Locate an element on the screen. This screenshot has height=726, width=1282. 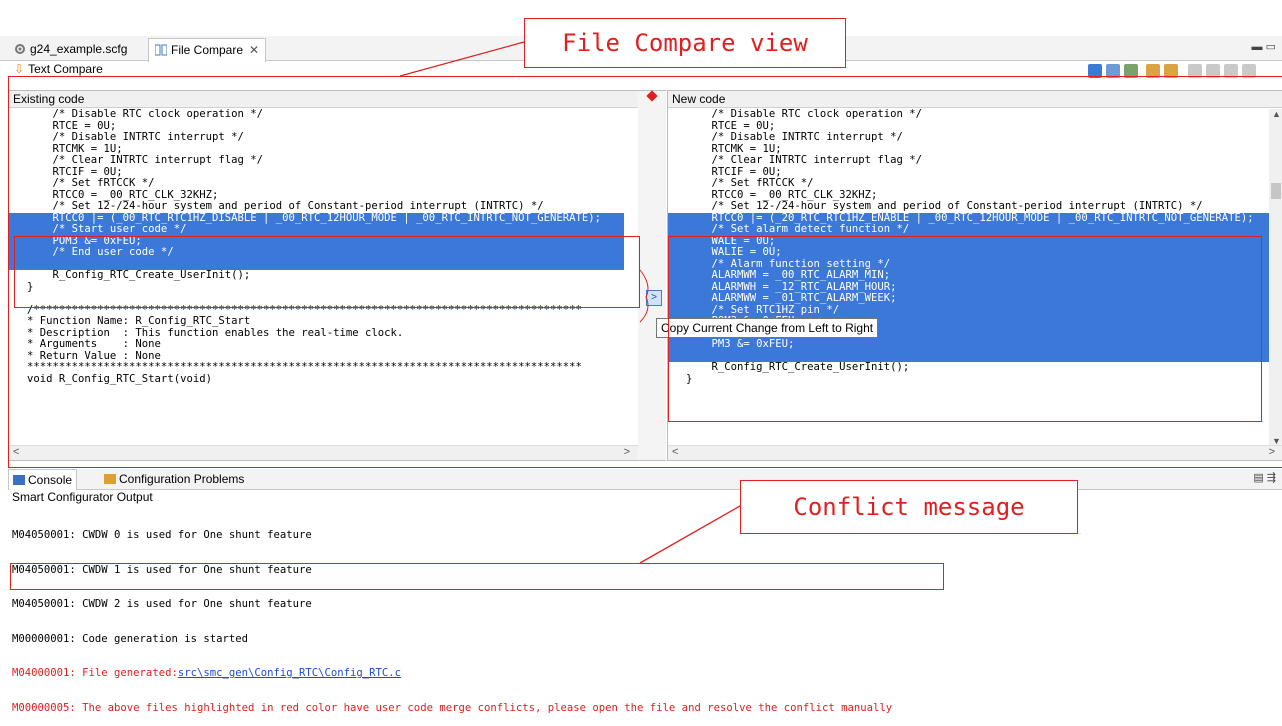
compare-gutter is located at coordinates (652, 275).